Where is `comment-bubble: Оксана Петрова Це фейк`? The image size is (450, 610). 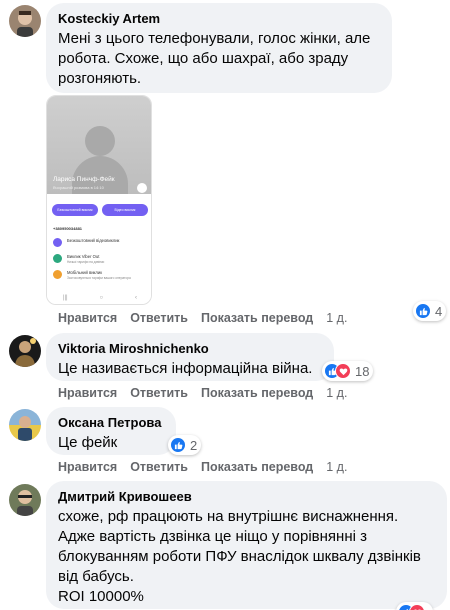 comment-bubble: Оксана Петрова Це фейк is located at coordinates (111, 431).